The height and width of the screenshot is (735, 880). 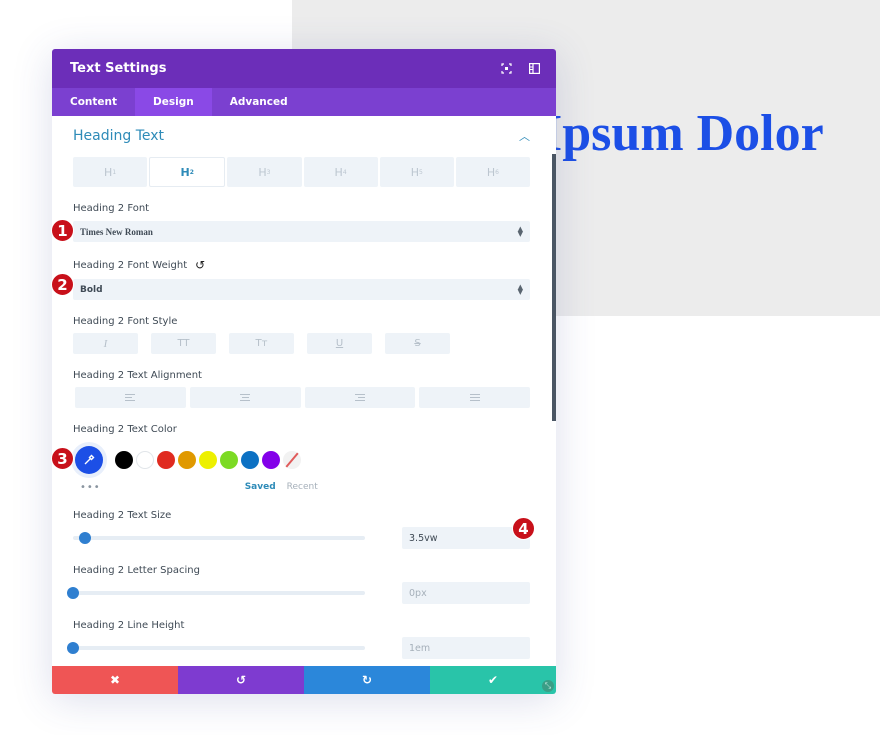 I want to click on settings-tabs: Content Design Advanced, so click(x=304, y=102).